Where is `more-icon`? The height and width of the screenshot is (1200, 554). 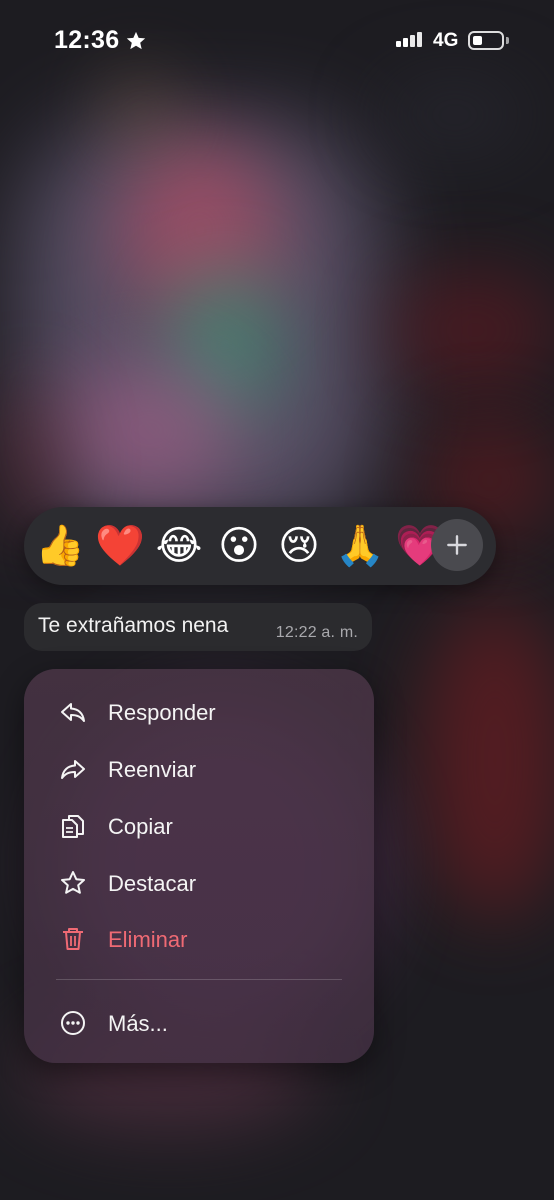 more-icon is located at coordinates (73, 1023).